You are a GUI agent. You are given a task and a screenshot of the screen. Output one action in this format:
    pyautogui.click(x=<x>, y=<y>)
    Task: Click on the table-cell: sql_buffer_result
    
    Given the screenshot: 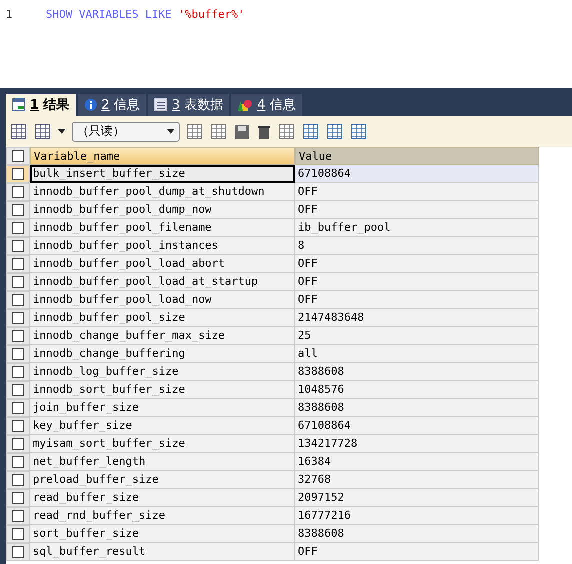 What is the action you would take?
    pyautogui.click(x=162, y=552)
    